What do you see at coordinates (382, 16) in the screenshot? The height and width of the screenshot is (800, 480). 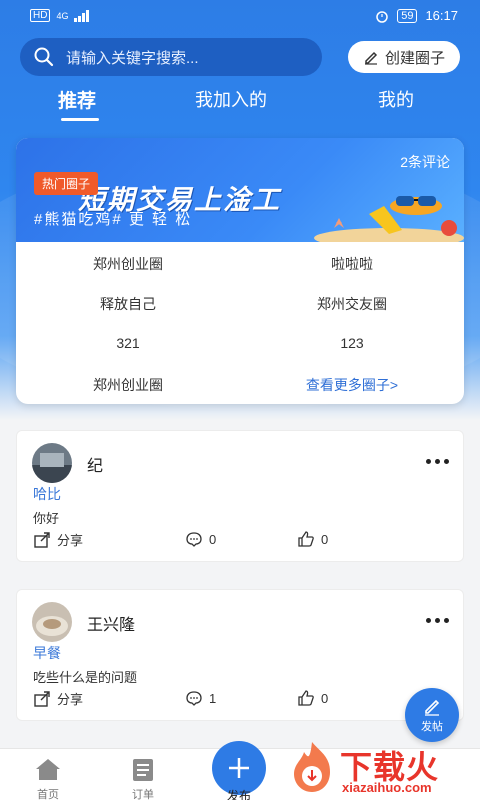 I see `alarm-icon` at bounding box center [382, 16].